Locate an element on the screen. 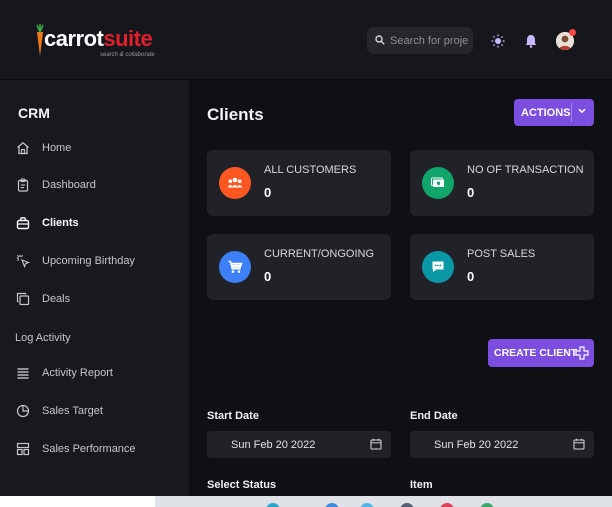 This screenshot has height=507, width=612. actions-button: ACTIONS is located at coordinates (554, 112).